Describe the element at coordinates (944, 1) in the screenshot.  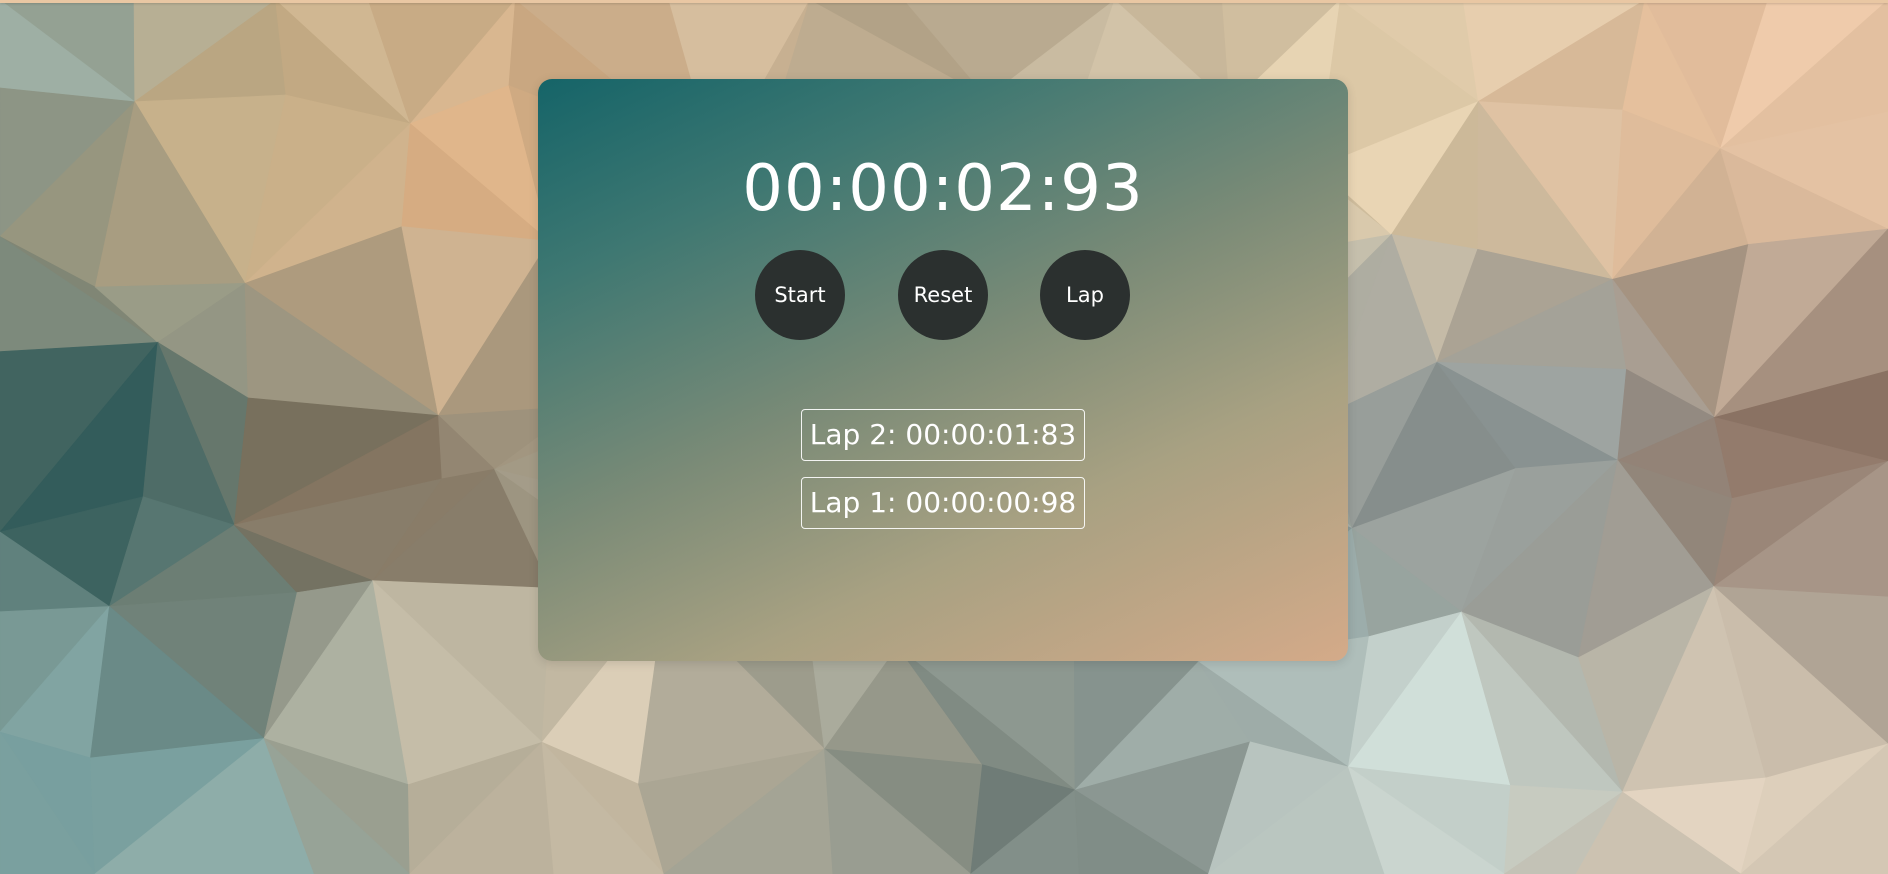
I see `top-border` at that location.